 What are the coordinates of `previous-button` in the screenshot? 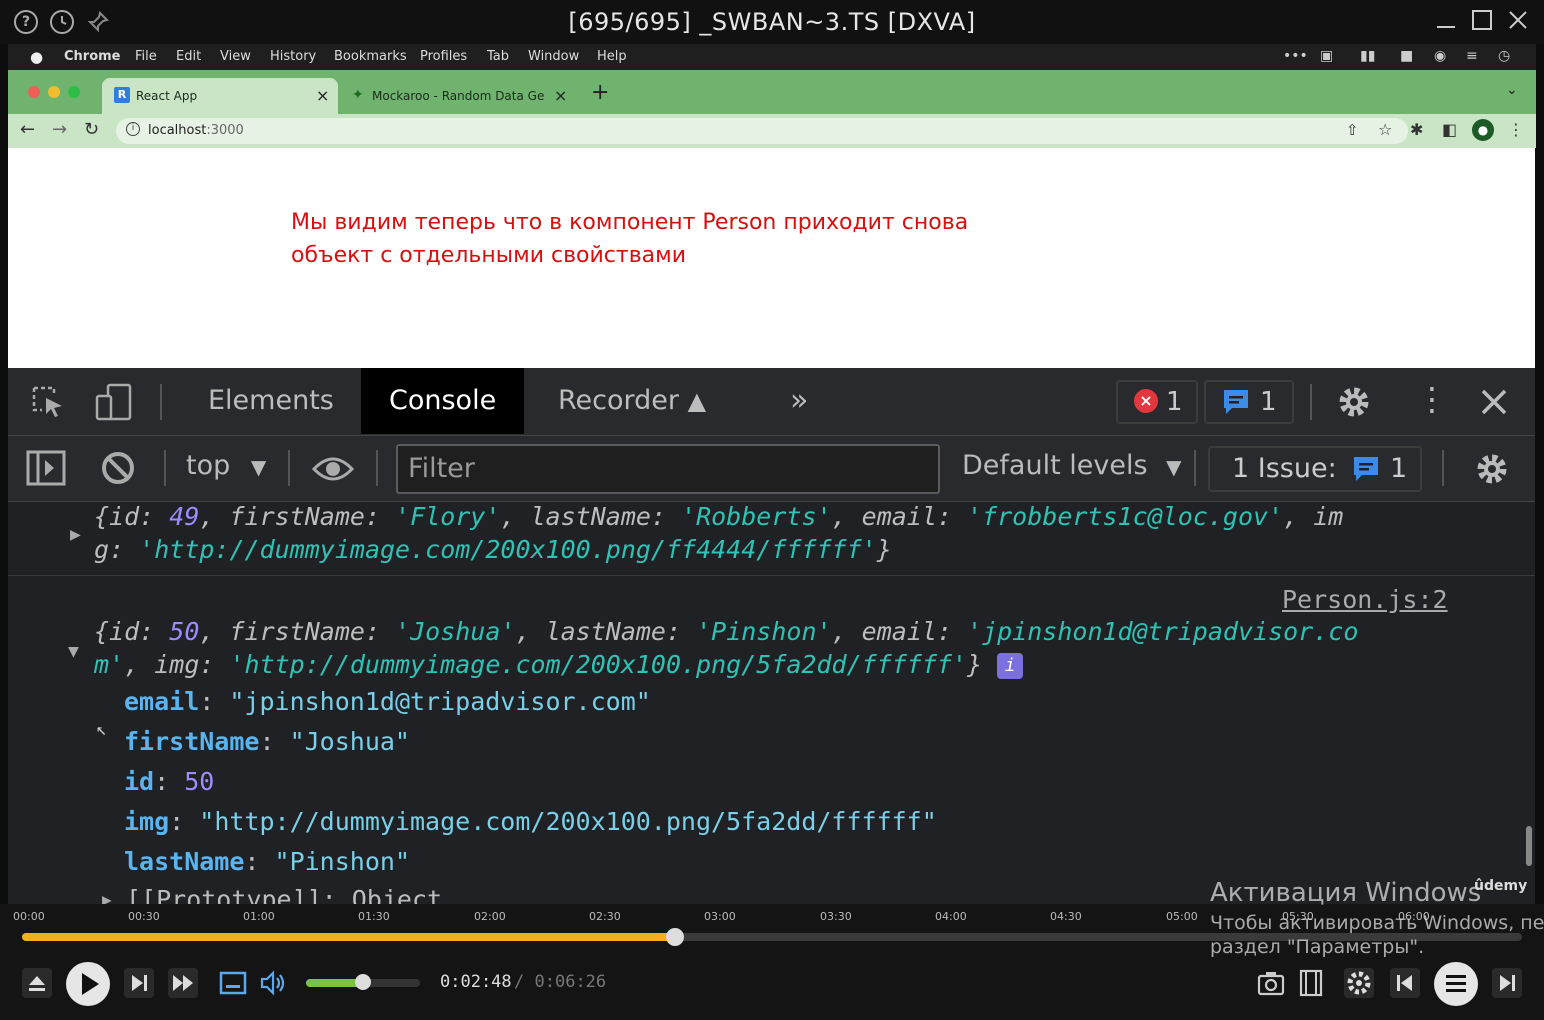 It's located at (1405, 983).